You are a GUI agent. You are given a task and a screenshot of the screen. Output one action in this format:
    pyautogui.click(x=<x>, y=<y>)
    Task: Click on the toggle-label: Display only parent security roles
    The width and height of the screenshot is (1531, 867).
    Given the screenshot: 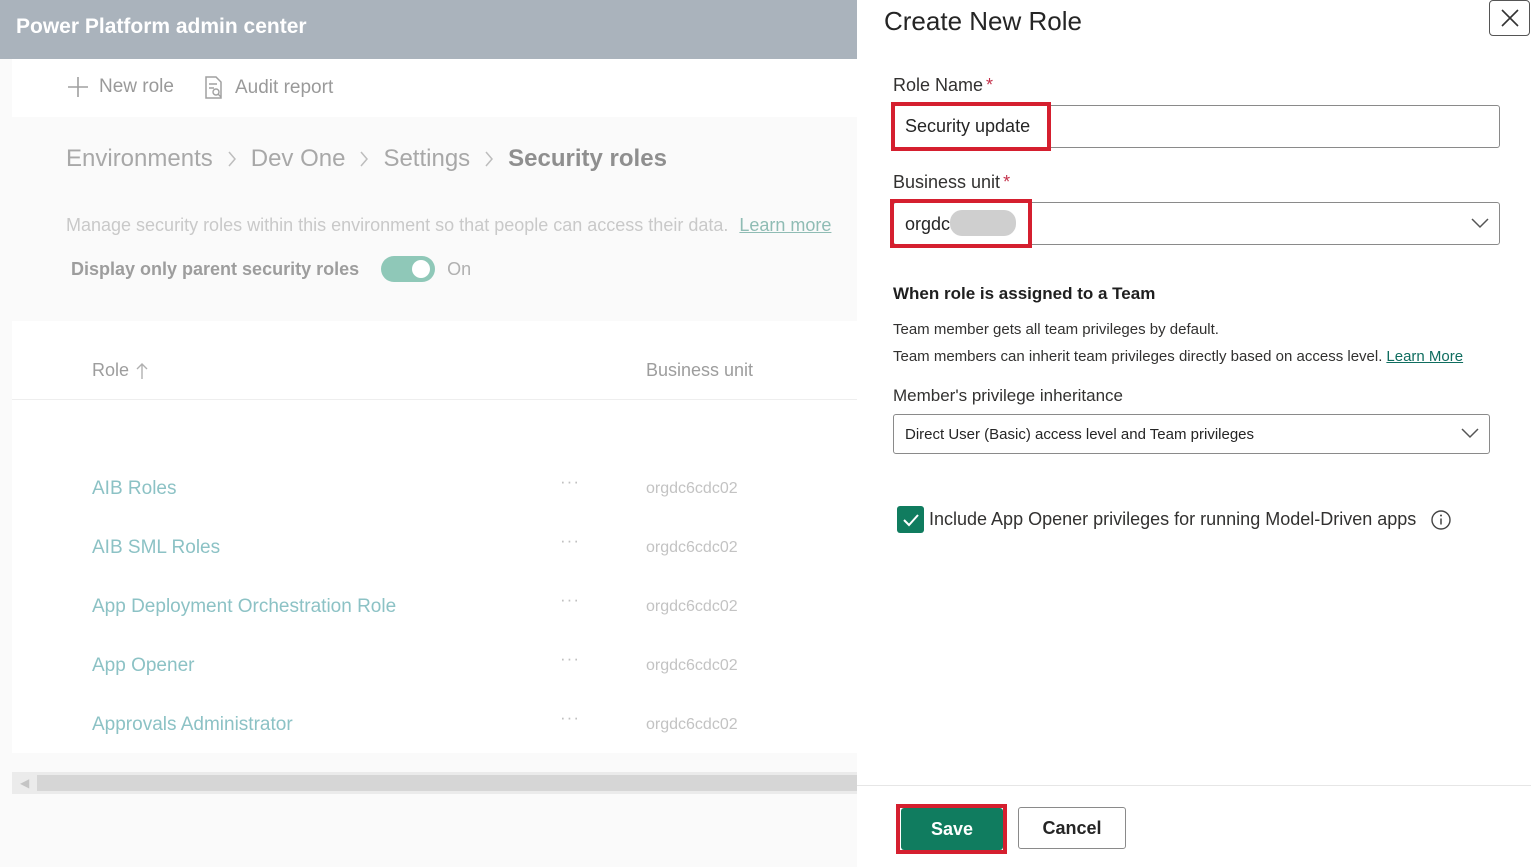 What is the action you would take?
    pyautogui.click(x=215, y=268)
    